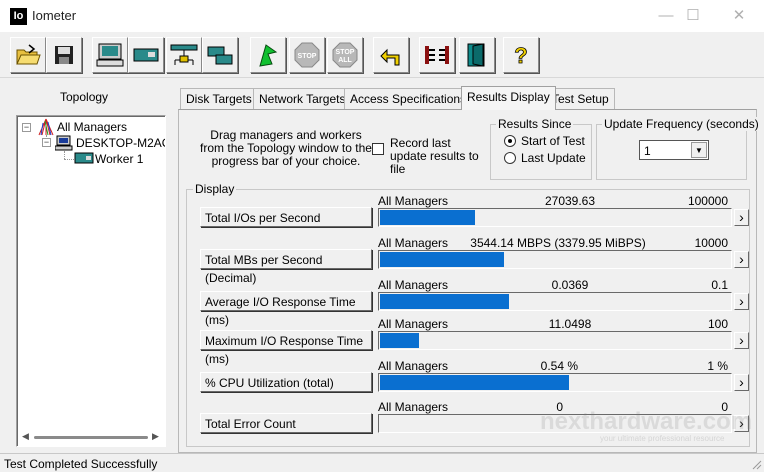 The width and height of the screenshot is (764, 472). I want to click on result-max-value: 1 %, so click(717, 366).